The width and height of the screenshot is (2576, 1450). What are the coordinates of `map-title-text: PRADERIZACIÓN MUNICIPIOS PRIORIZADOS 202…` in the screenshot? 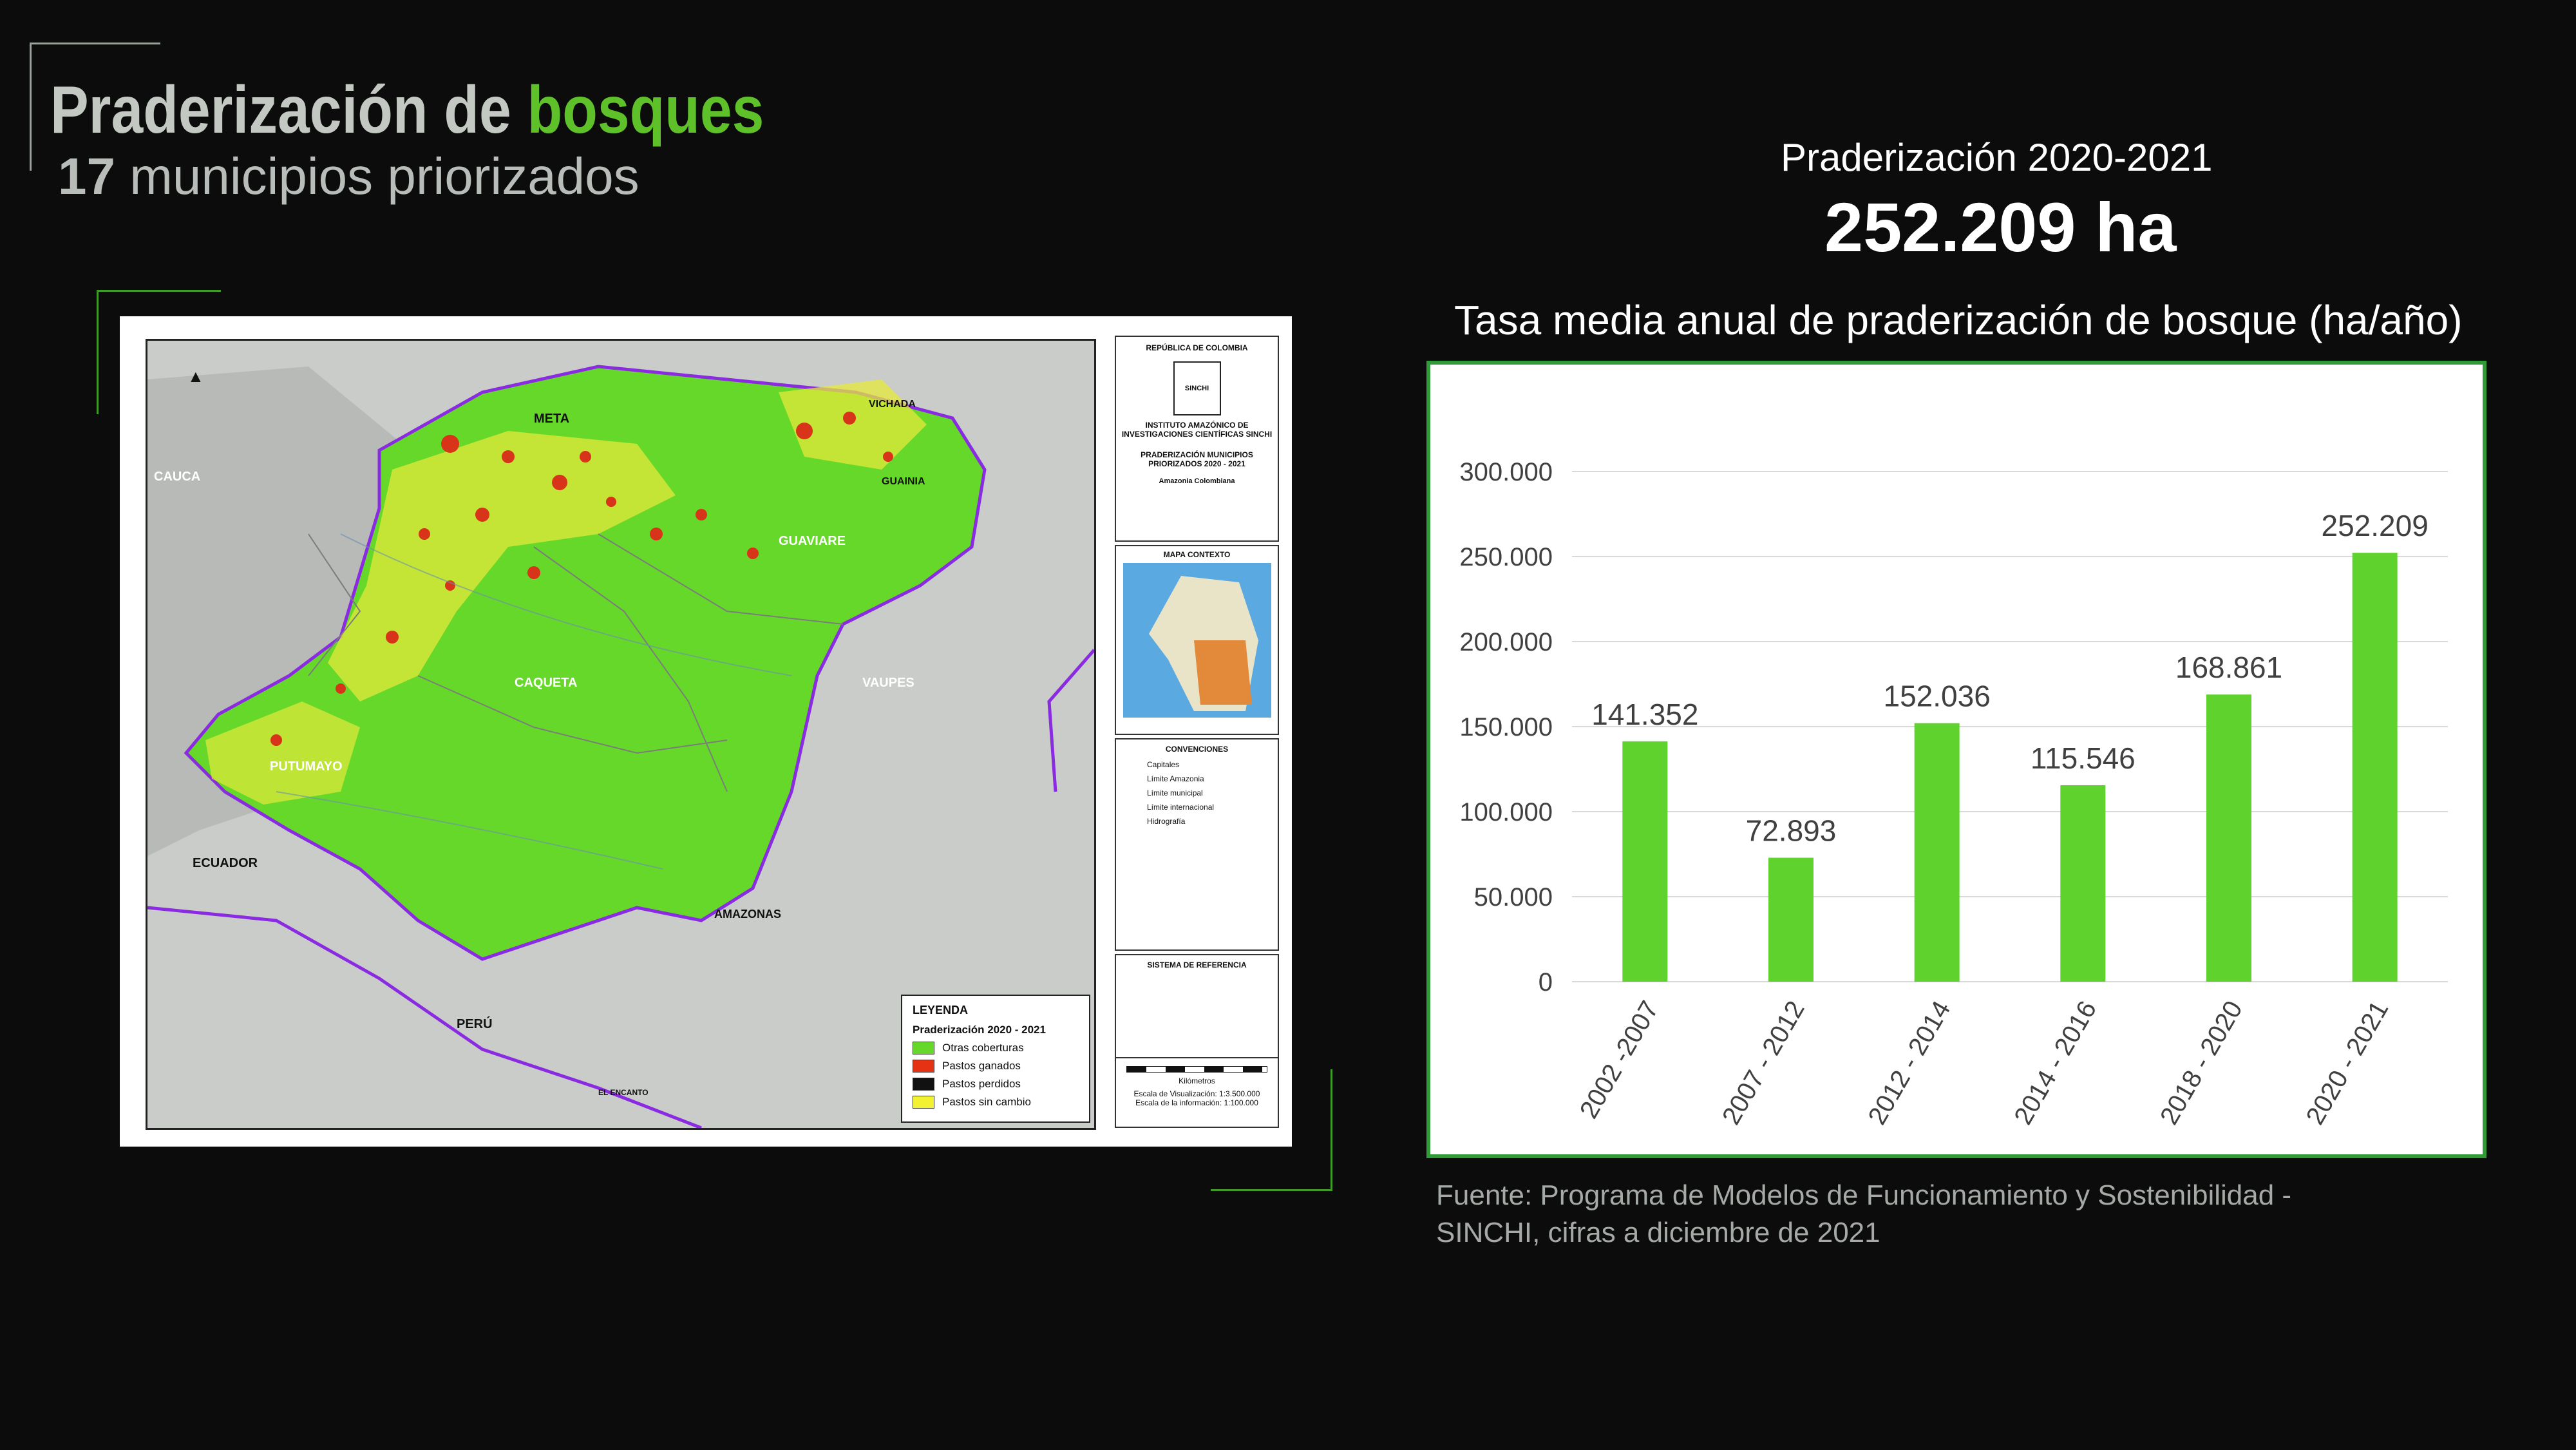 It's located at (1197, 459).